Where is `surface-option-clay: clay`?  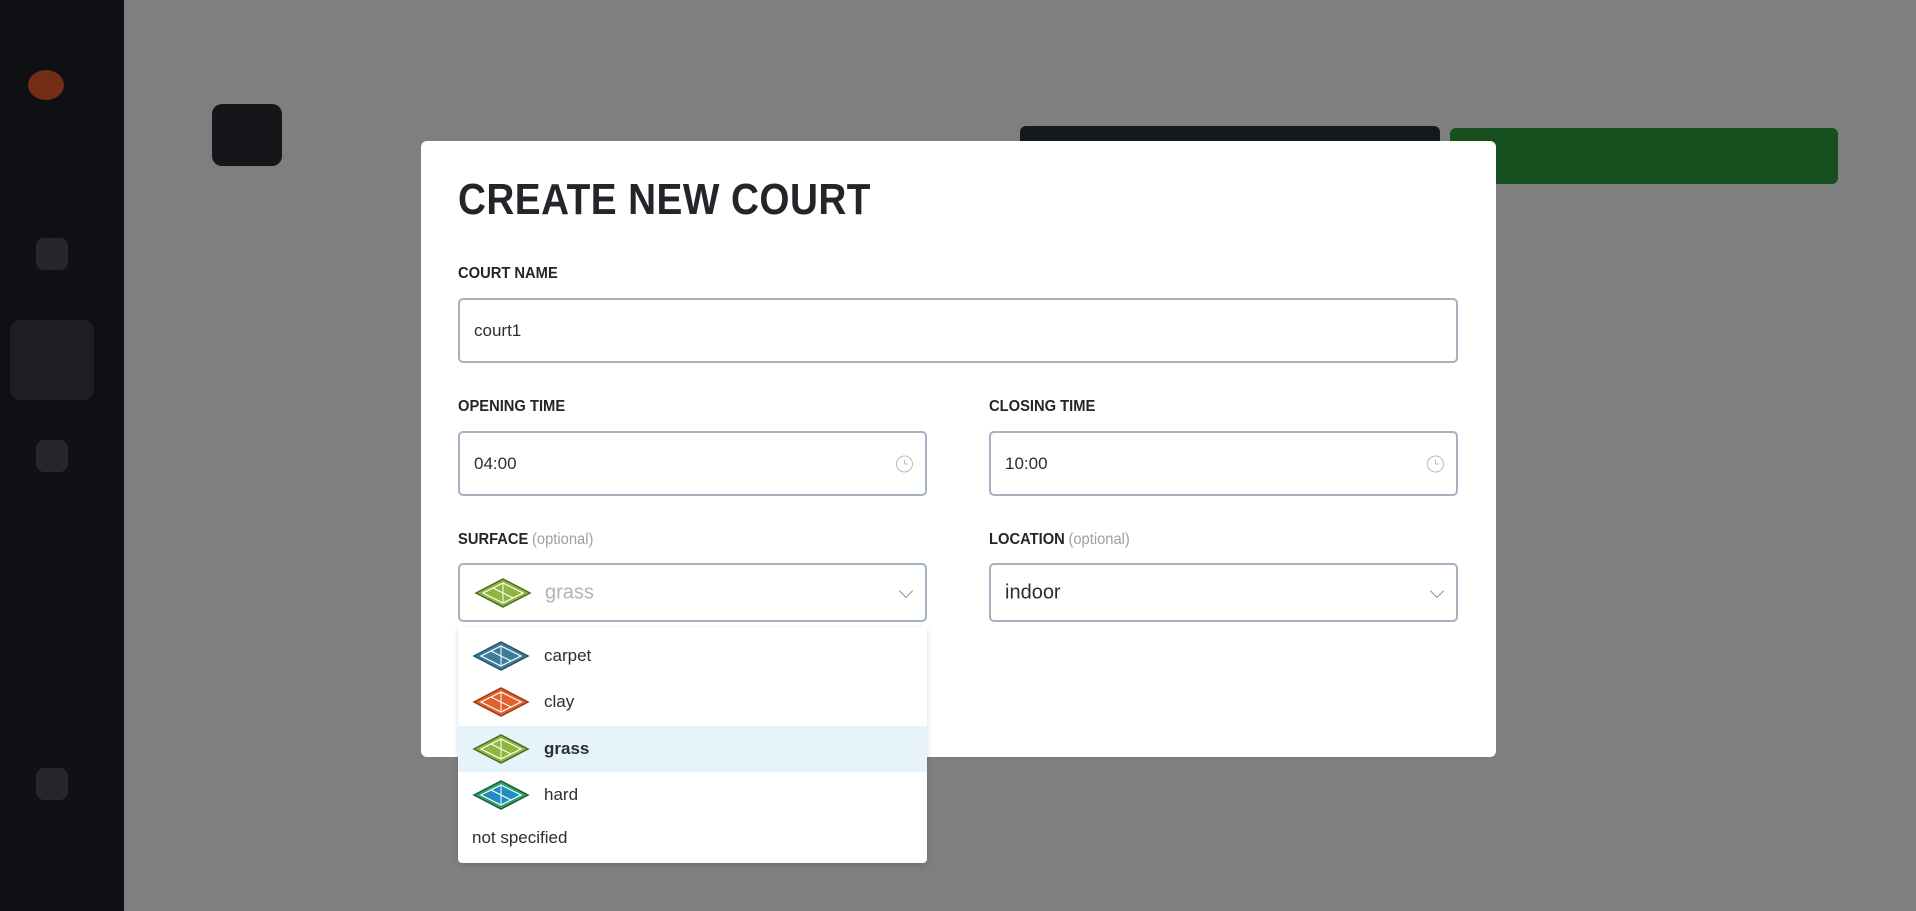
surface-option-clay: clay is located at coordinates (692, 702).